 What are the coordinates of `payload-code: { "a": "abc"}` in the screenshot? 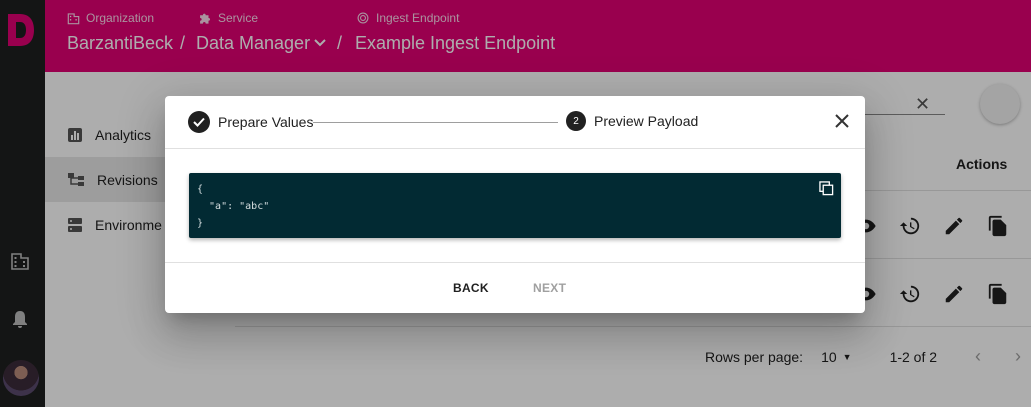 It's located at (233, 206).